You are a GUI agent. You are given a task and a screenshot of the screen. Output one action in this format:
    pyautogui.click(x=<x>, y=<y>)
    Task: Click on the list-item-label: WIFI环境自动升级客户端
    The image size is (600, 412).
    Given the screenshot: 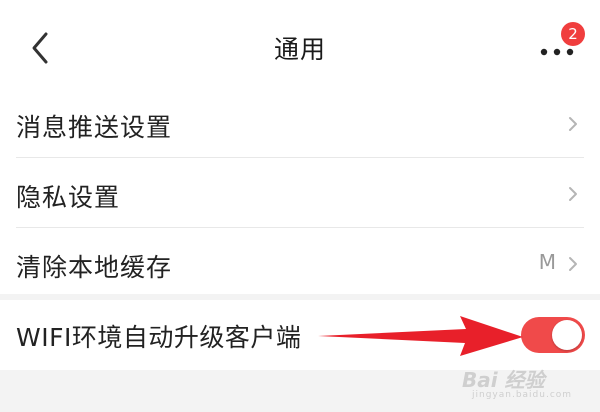 What is the action you would take?
    pyautogui.click(x=159, y=337)
    